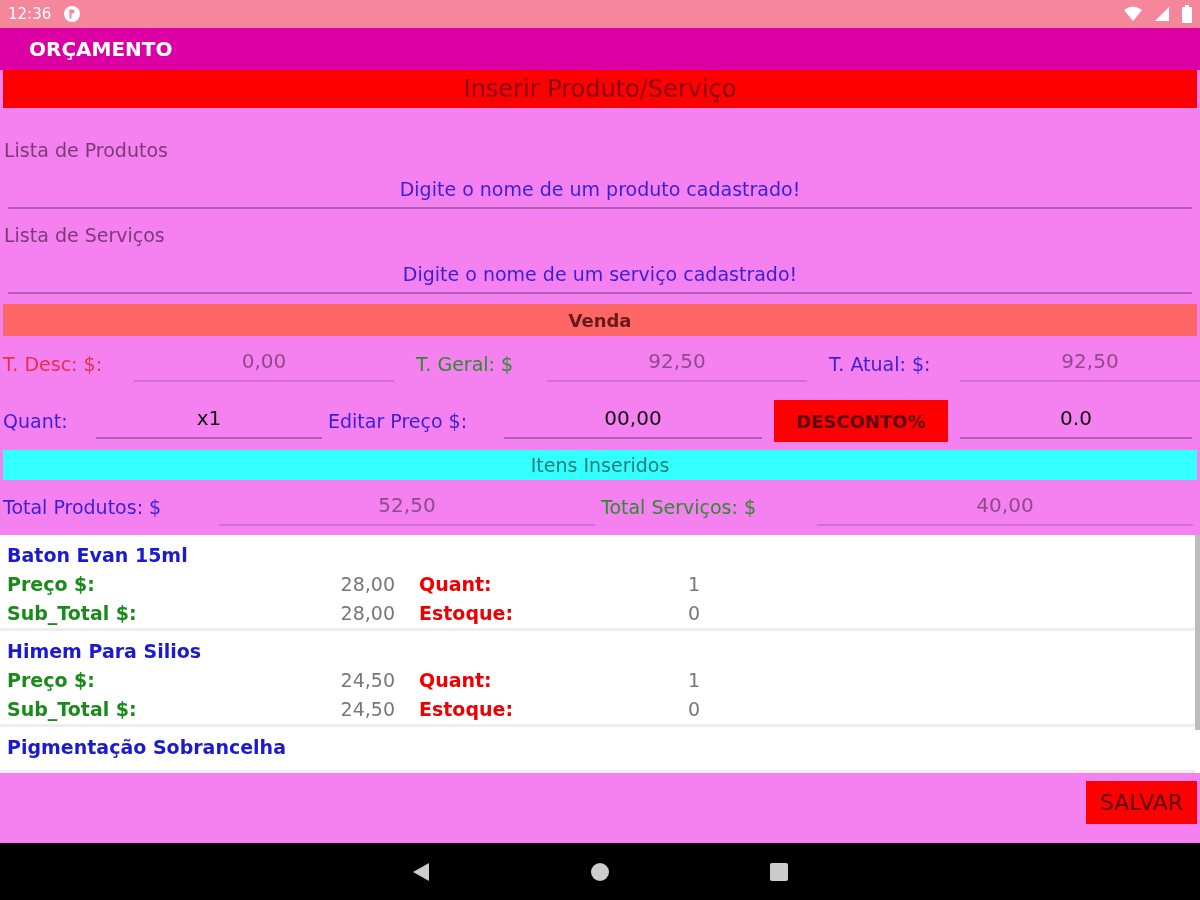 This screenshot has width=1200, height=900. What do you see at coordinates (72, 14) in the screenshot?
I see `notification-icon` at bounding box center [72, 14].